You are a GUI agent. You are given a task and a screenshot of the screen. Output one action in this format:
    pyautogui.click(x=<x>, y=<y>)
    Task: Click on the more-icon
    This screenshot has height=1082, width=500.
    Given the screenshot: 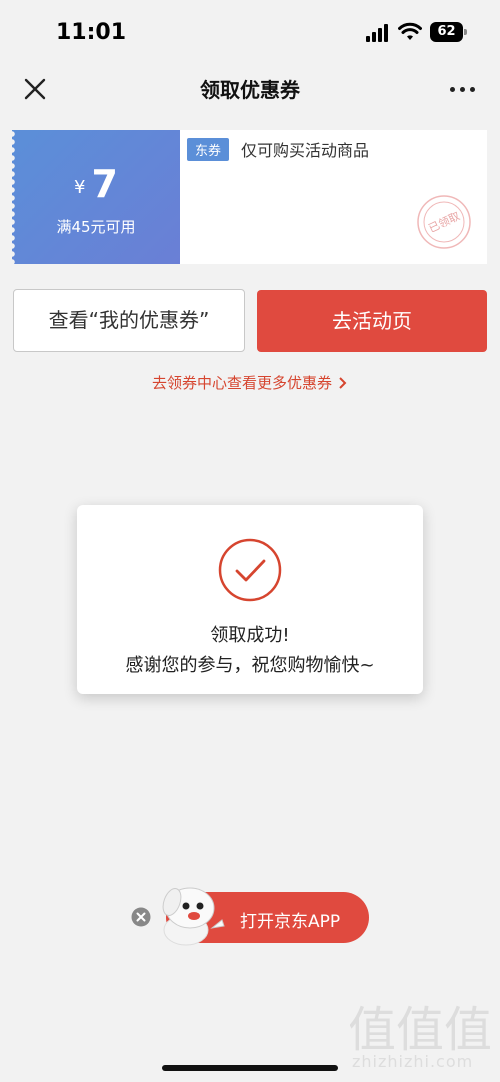 What is the action you would take?
    pyautogui.click(x=463, y=89)
    